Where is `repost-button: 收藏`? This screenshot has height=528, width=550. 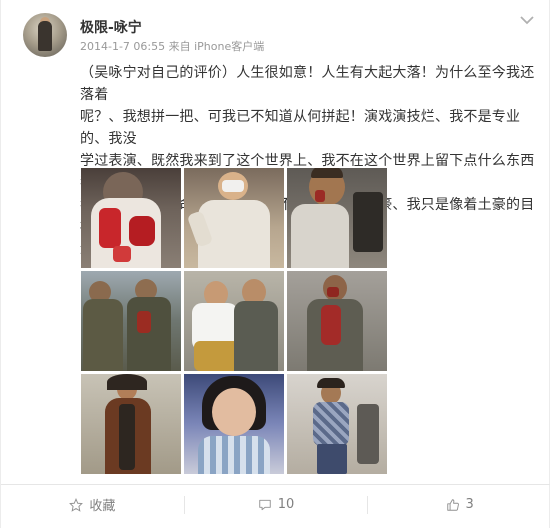
repost-button: 收藏 is located at coordinates (92, 504).